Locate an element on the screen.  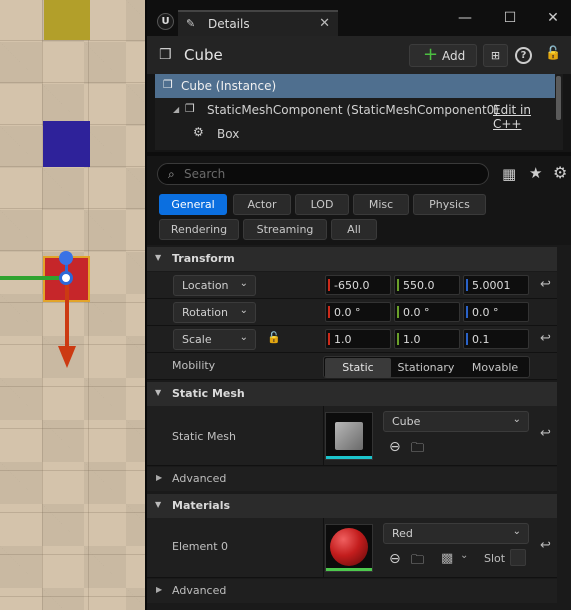
property-label: Static Mesh is located at coordinates (204, 436).